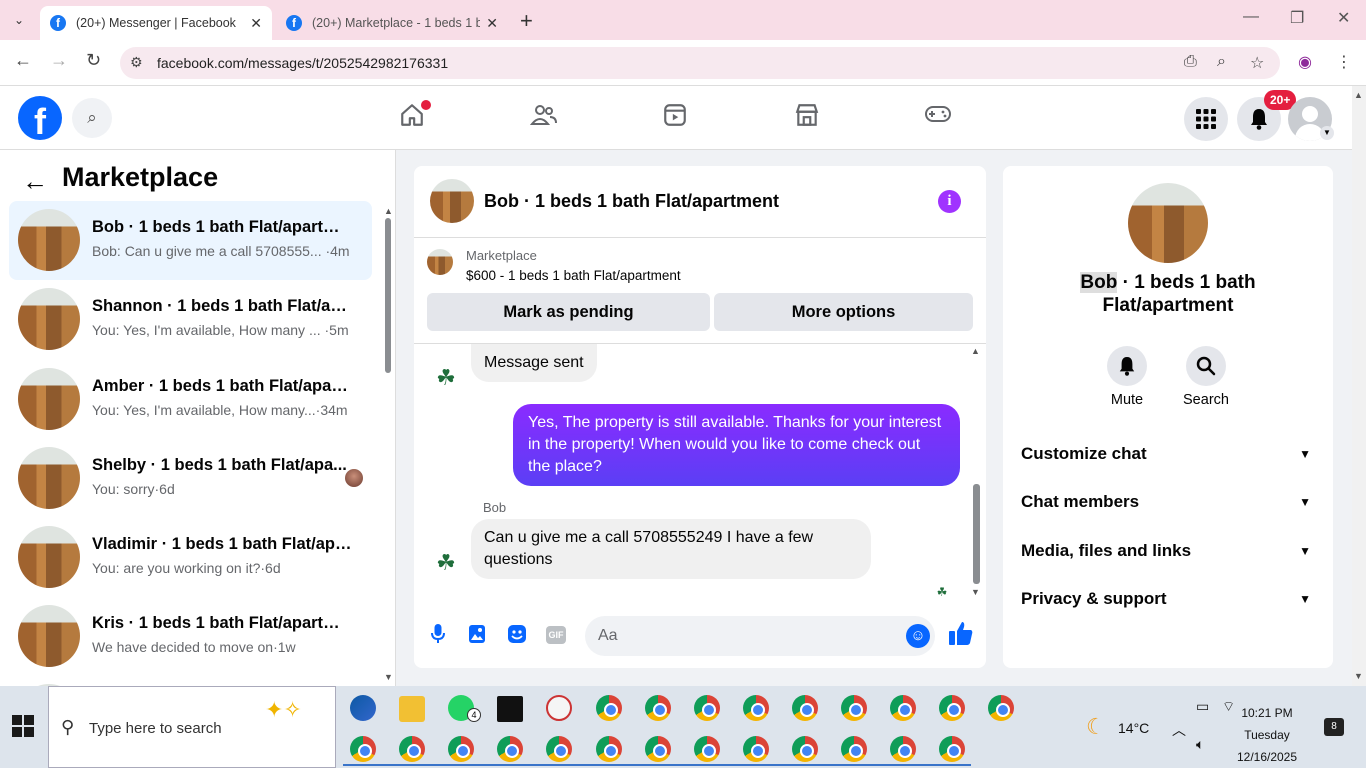 This screenshot has height=768, width=1366. I want to click on search-icon: ⌕, so click(92, 118).